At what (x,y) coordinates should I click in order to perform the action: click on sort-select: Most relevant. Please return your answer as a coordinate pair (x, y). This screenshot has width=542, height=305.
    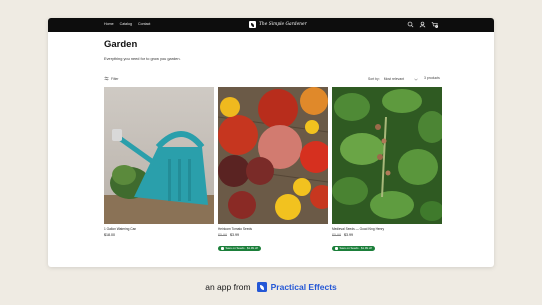
    Looking at the image, I should click on (401, 79).